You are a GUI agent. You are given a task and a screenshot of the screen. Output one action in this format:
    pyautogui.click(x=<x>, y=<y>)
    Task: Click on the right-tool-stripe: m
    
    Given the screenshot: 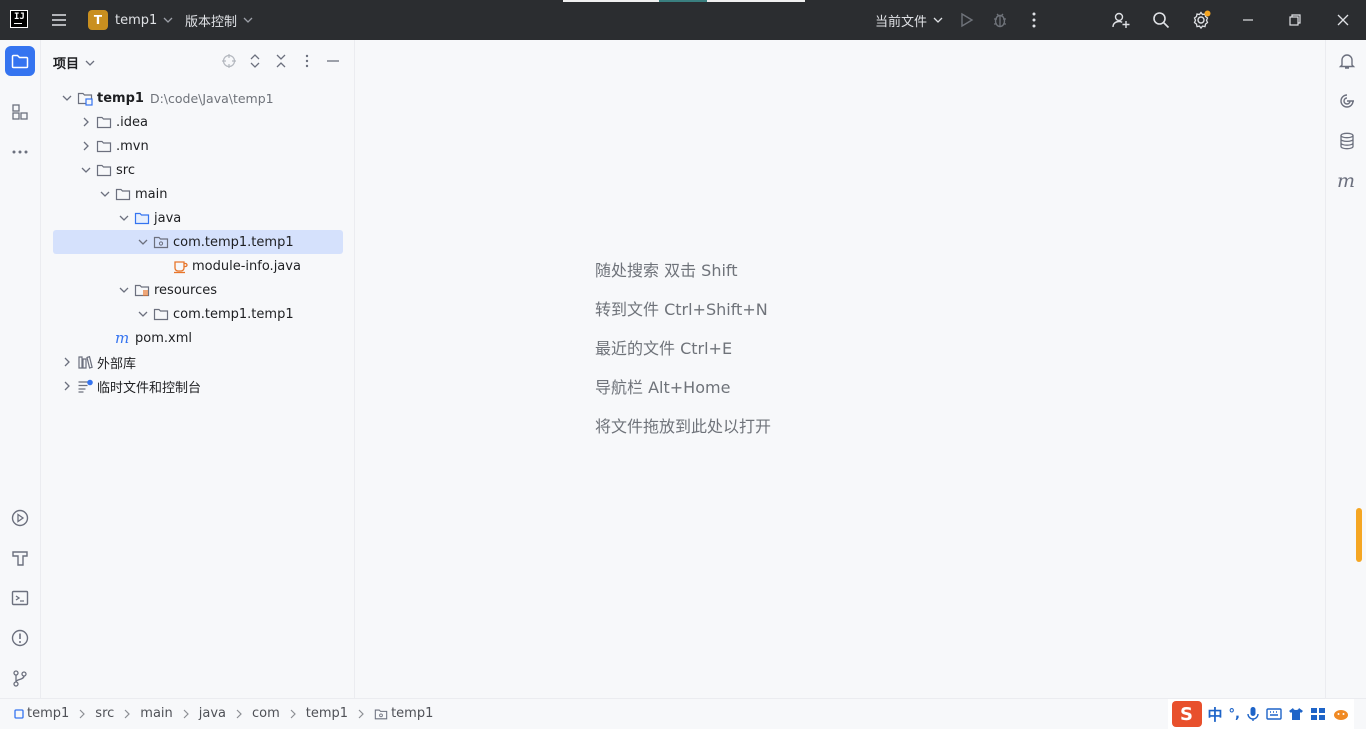 What is the action you would take?
    pyautogui.click(x=1345, y=369)
    